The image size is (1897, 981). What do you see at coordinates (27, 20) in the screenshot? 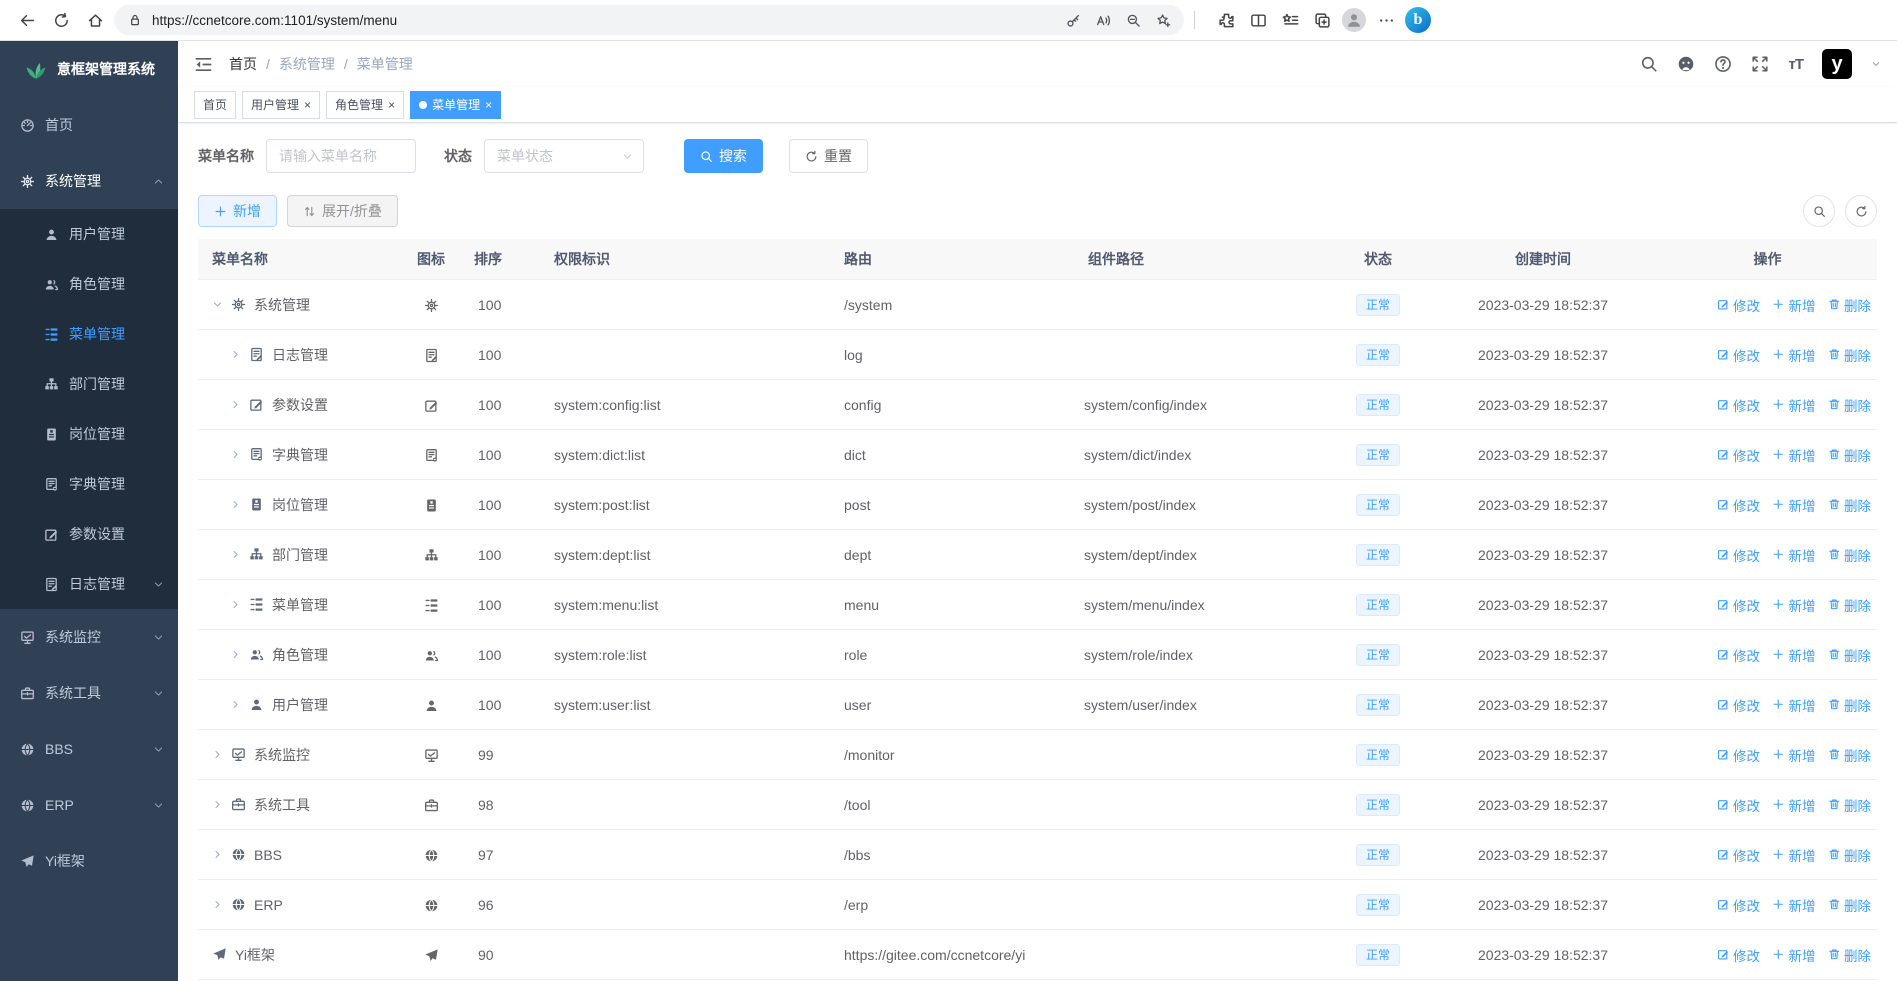
I see `browser-back-button` at bounding box center [27, 20].